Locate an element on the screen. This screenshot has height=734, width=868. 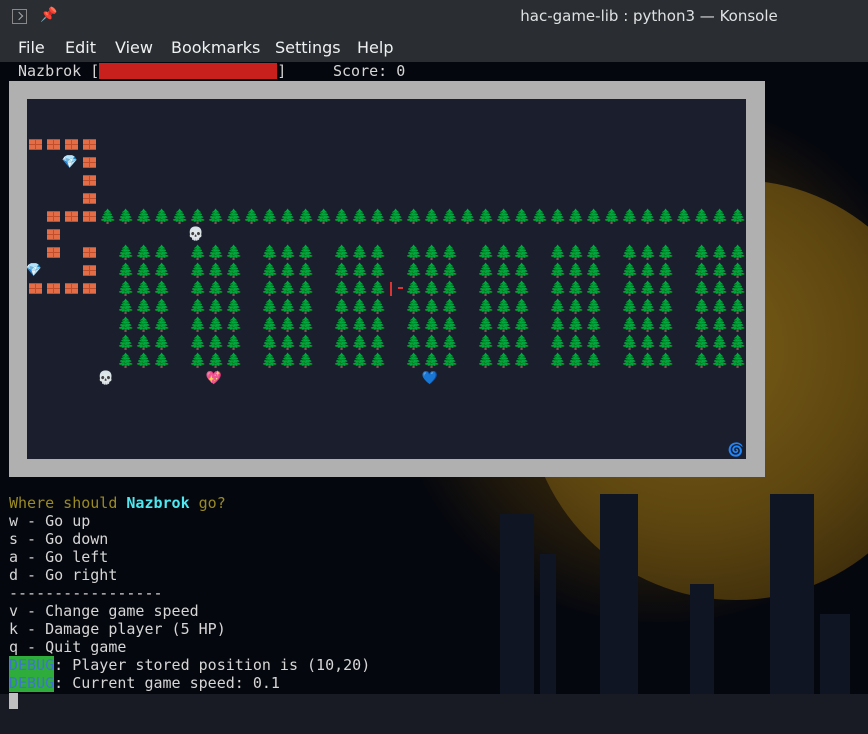
prompt-player-name: Nazbrok is located at coordinates (158, 503).